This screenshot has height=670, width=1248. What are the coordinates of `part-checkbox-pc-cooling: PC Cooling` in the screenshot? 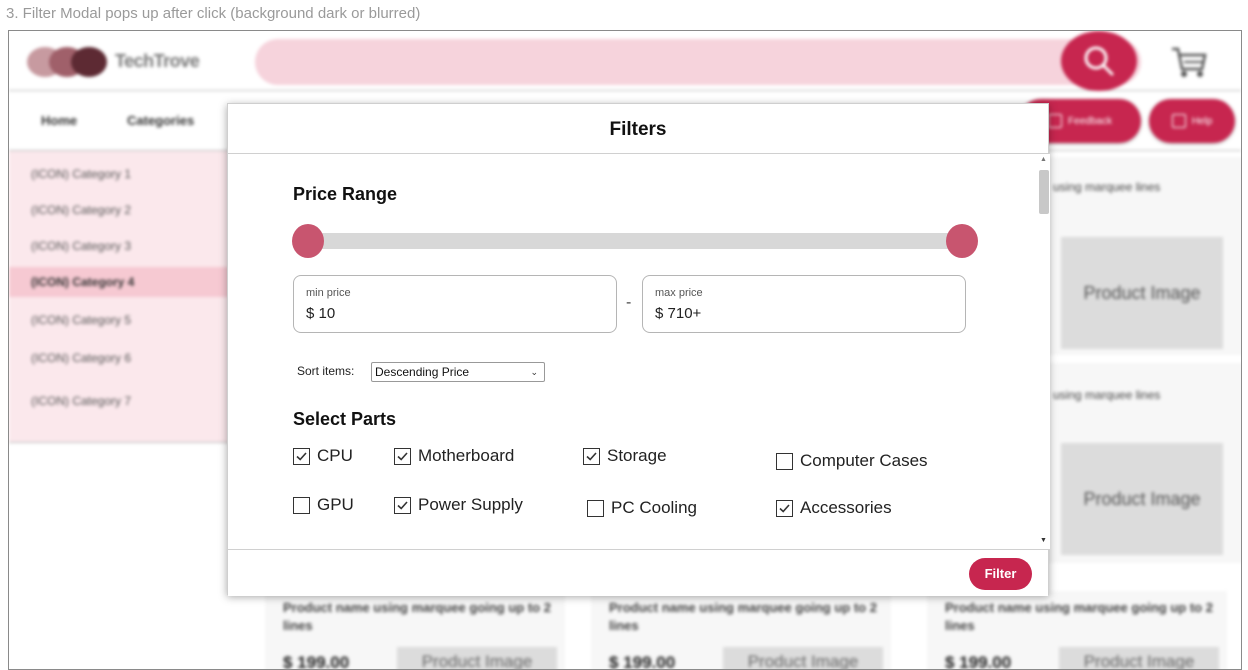 It's located at (642, 508).